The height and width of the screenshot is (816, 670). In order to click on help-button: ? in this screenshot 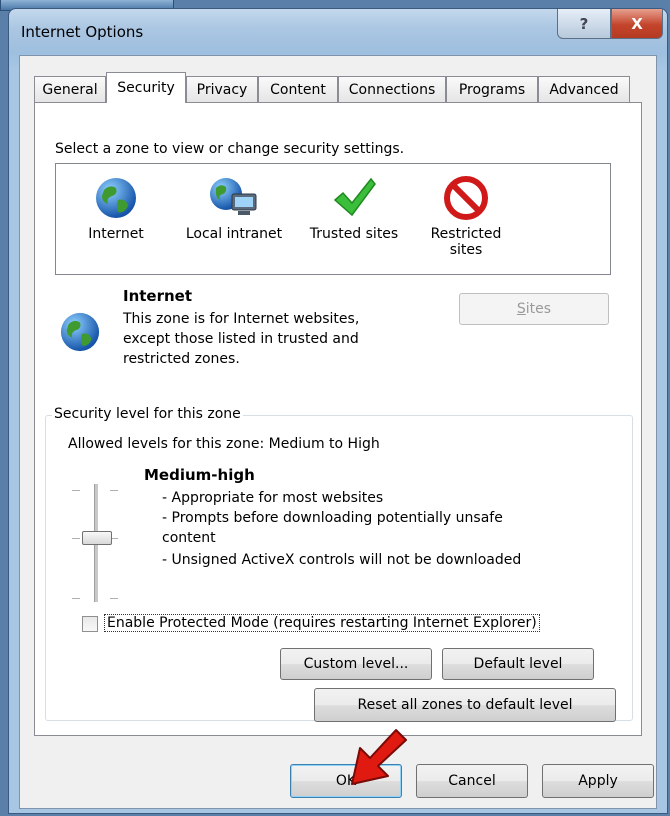, I will do `click(584, 24)`.